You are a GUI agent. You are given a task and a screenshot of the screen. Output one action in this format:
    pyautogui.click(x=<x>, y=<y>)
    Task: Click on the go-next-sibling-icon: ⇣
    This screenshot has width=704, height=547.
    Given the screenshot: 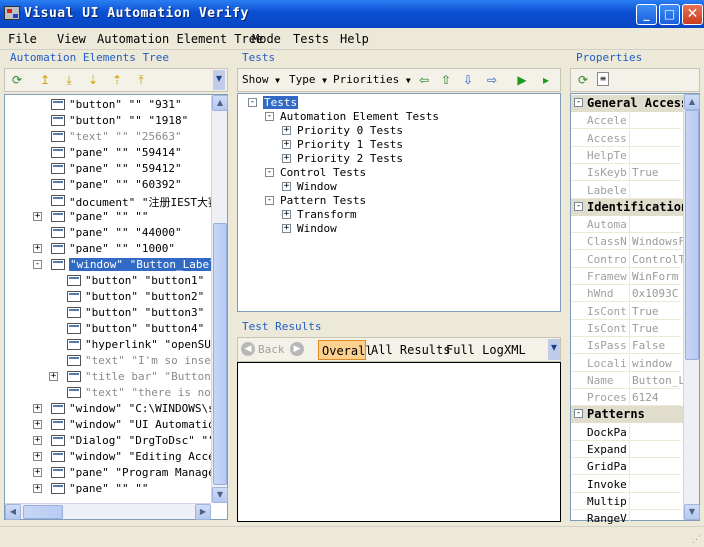 What is the action you would take?
    pyautogui.click(x=93, y=80)
    